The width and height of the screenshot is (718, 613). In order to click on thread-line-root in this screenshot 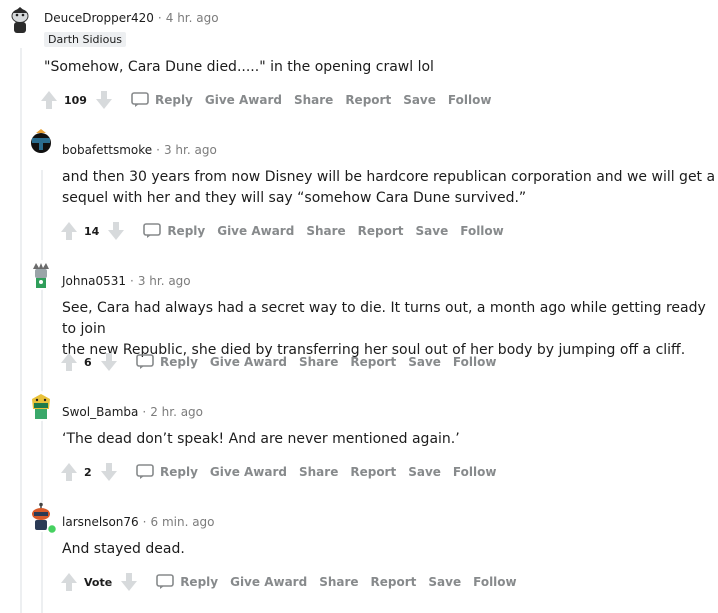, I will do `click(21, 330)`.